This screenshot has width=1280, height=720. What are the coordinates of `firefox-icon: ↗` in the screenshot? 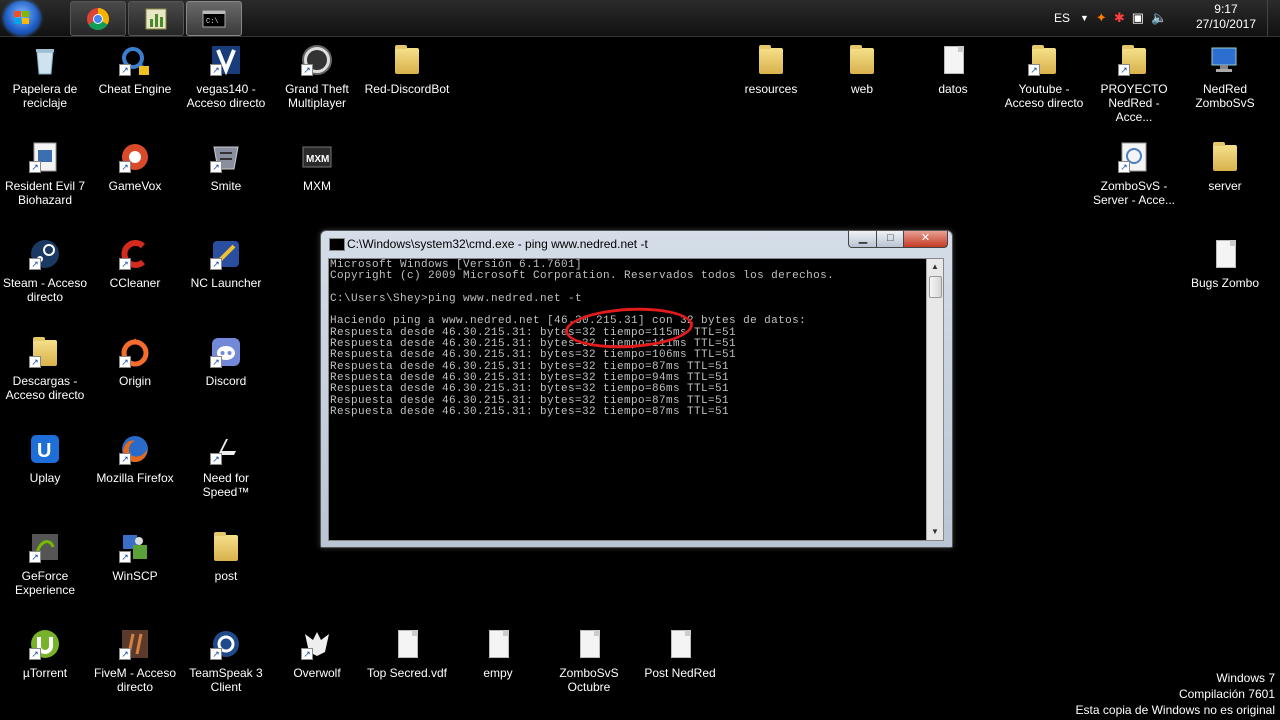 It's located at (135, 449).